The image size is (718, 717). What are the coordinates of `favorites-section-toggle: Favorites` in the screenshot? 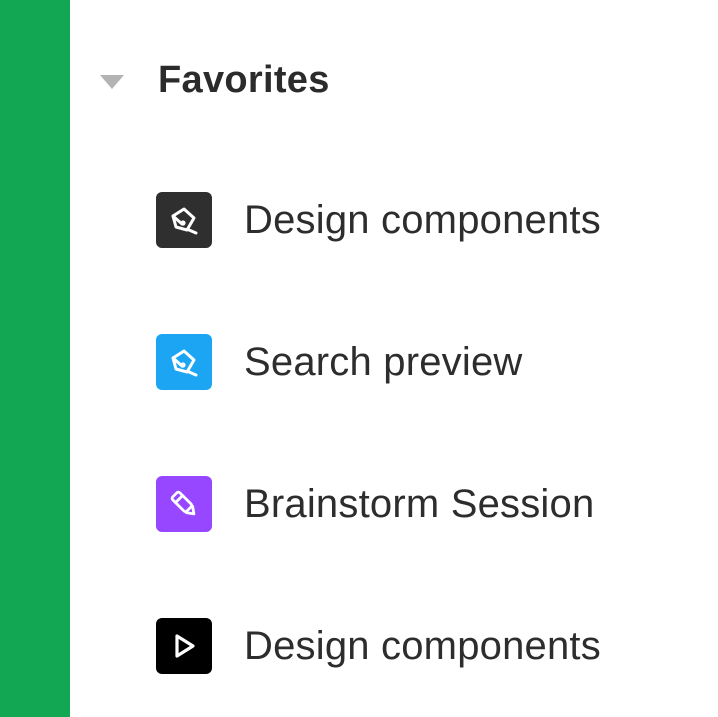 It's located at (215, 80).